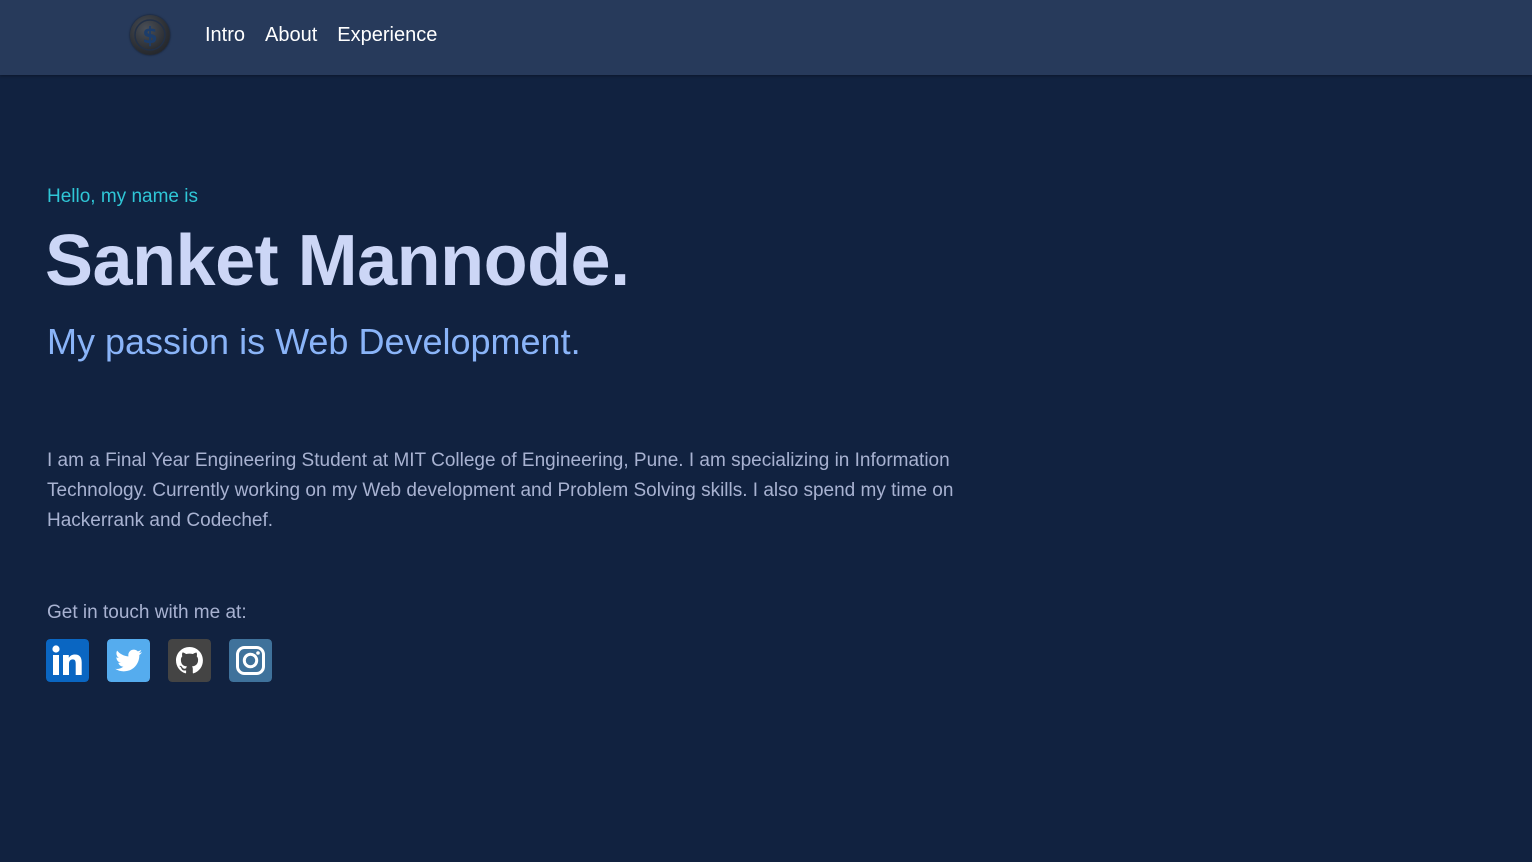 The image size is (1532, 862). Describe the element at coordinates (337, 261) in the screenshot. I see `page-title: Sanket Mannode.` at that location.